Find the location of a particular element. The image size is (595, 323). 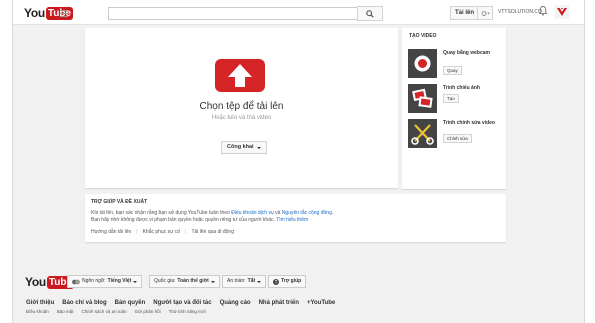

troubleshoot-link: Khắc phục sự cố is located at coordinates (162, 232).